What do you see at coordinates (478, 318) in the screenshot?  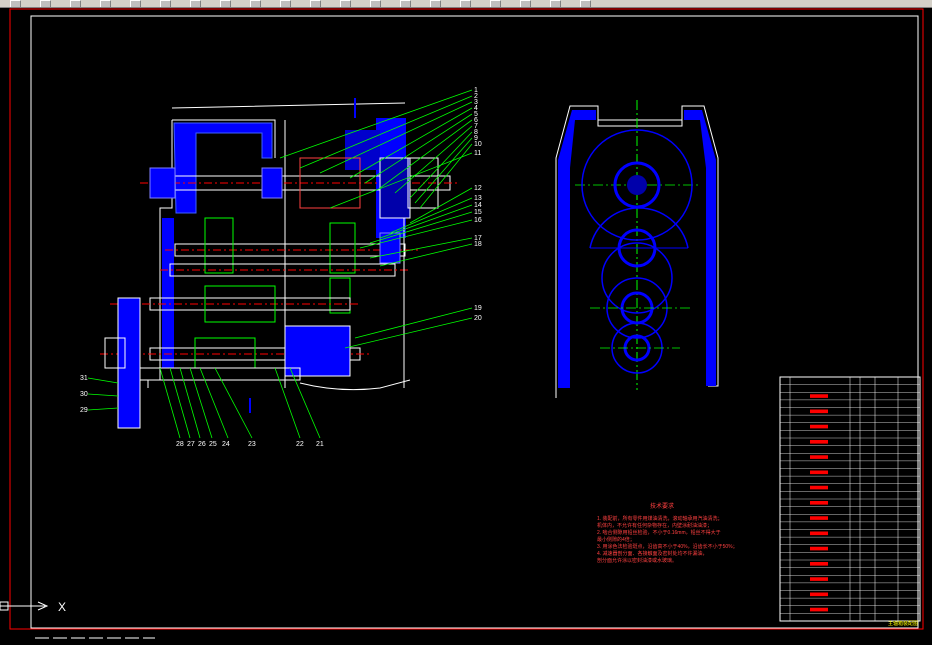 I see `callout-20: 20` at bounding box center [478, 318].